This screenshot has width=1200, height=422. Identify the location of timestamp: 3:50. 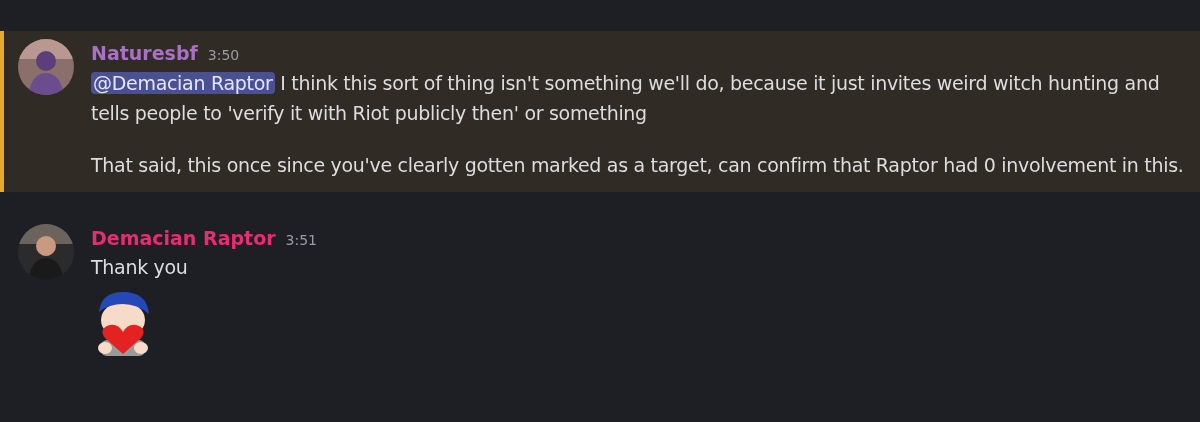
(223, 55).